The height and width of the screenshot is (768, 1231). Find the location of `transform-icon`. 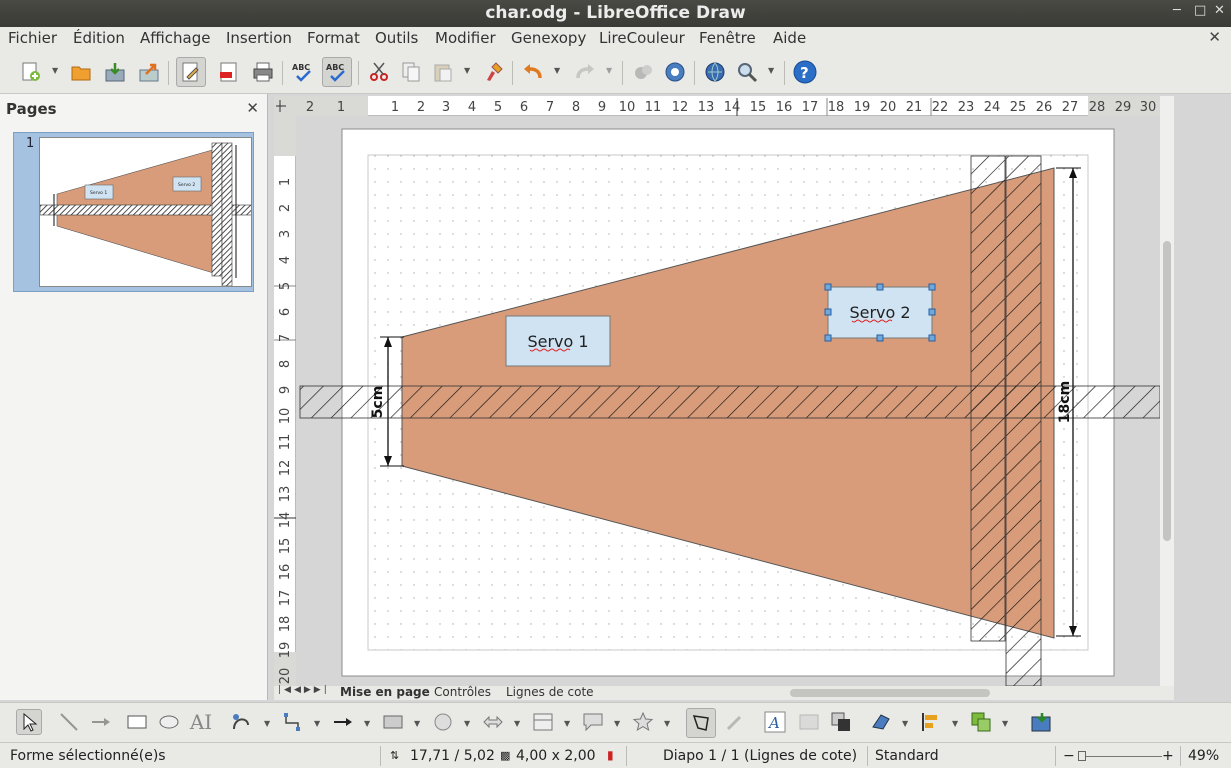

transform-icon is located at coordinates (881, 722).